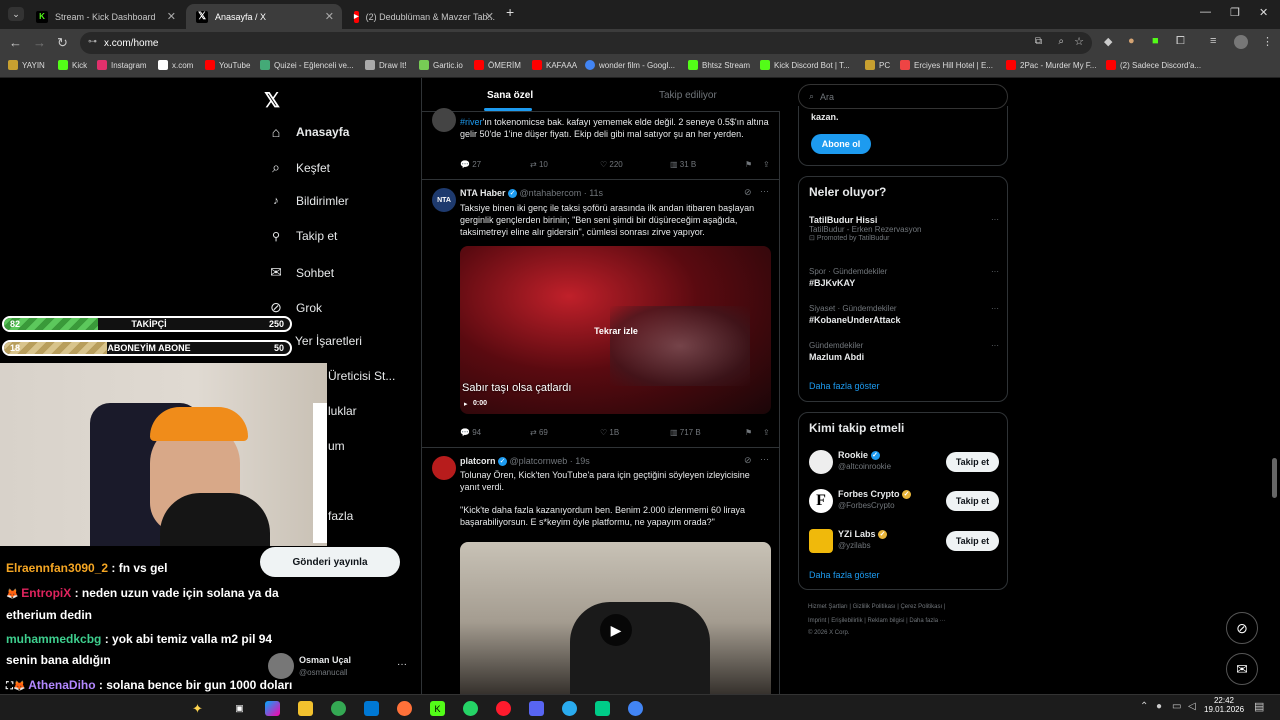  I want to click on reload-icon: ↻, so click(62, 43).